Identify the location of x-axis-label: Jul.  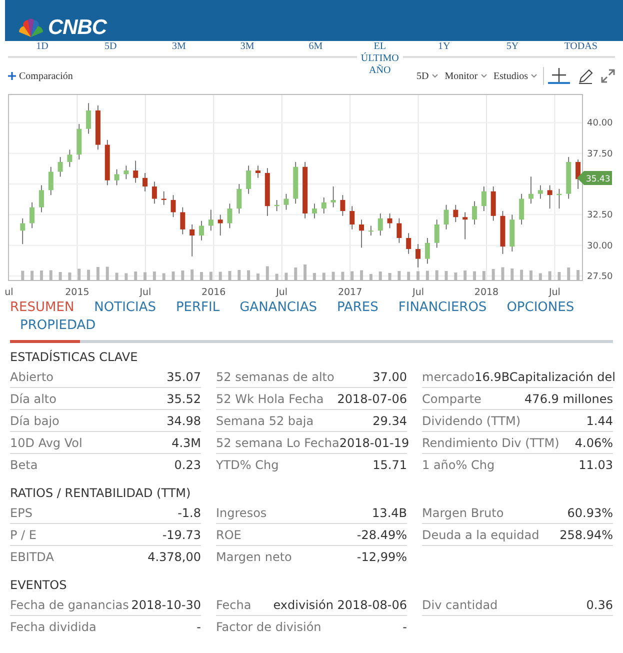
(418, 292).